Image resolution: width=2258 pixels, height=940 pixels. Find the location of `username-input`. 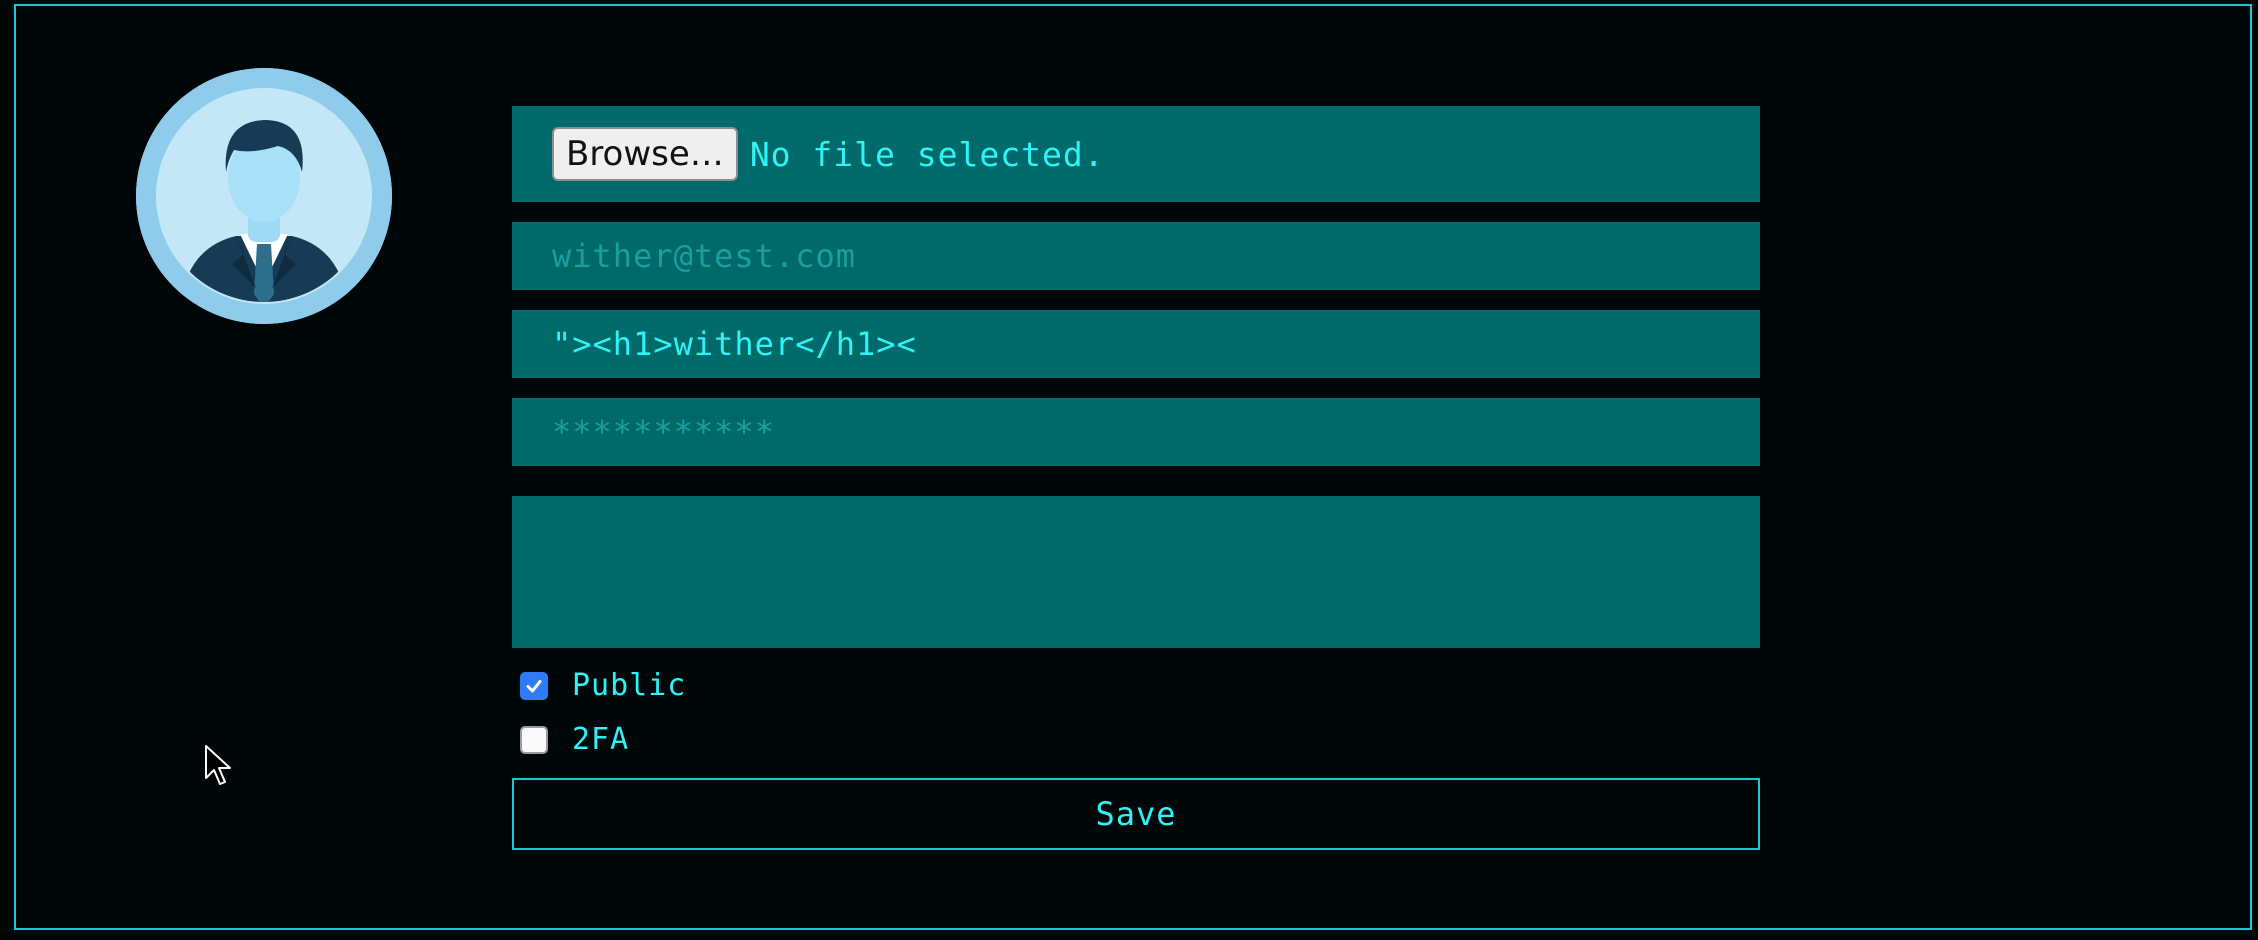

username-input is located at coordinates (1136, 344).